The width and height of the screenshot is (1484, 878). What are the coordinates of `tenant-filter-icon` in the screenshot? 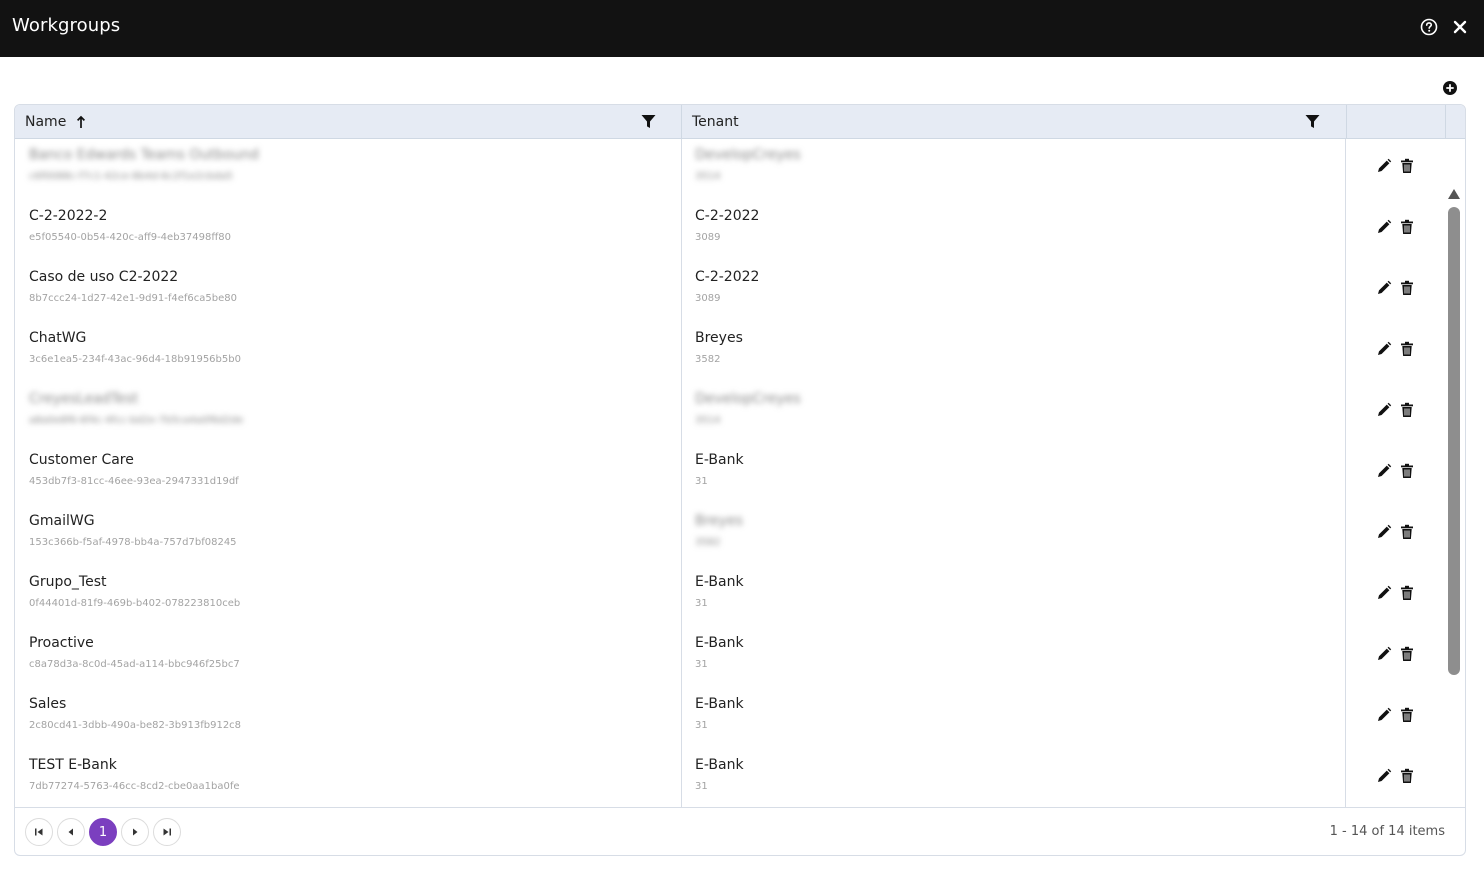 It's located at (1313, 122).